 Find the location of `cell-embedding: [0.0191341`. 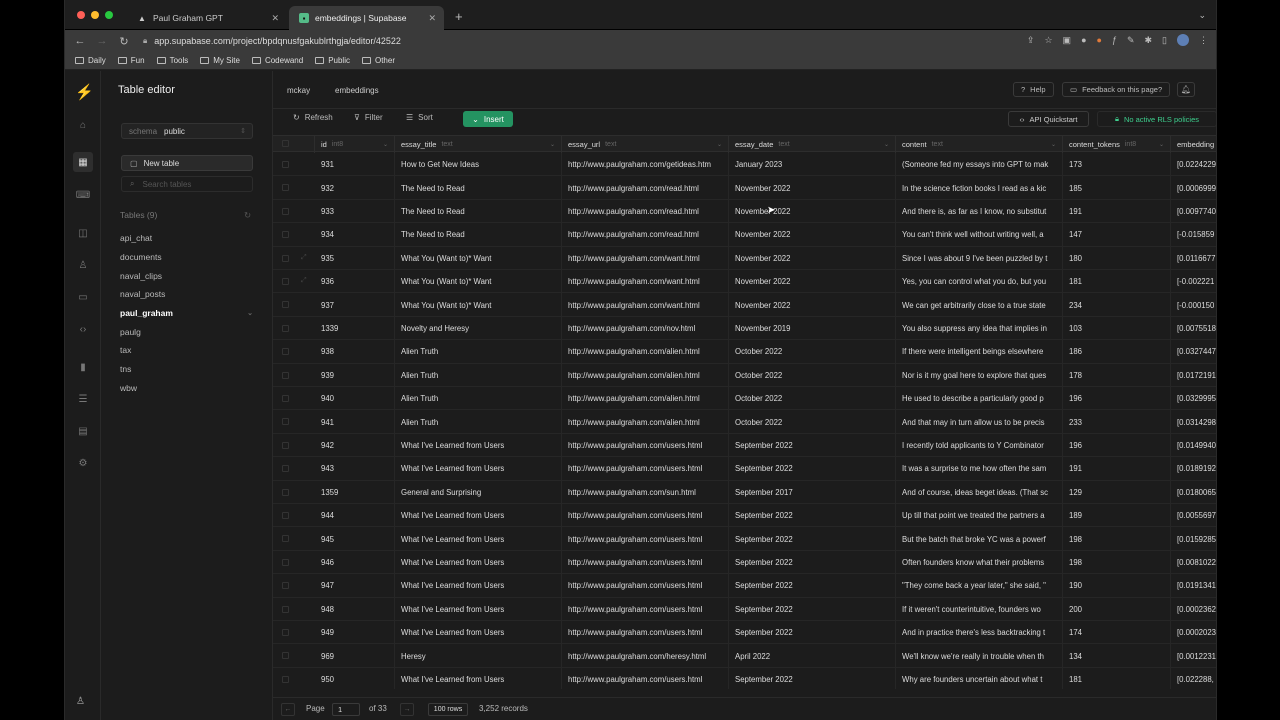

cell-embedding: [0.0191341 is located at coordinates (1193, 585).